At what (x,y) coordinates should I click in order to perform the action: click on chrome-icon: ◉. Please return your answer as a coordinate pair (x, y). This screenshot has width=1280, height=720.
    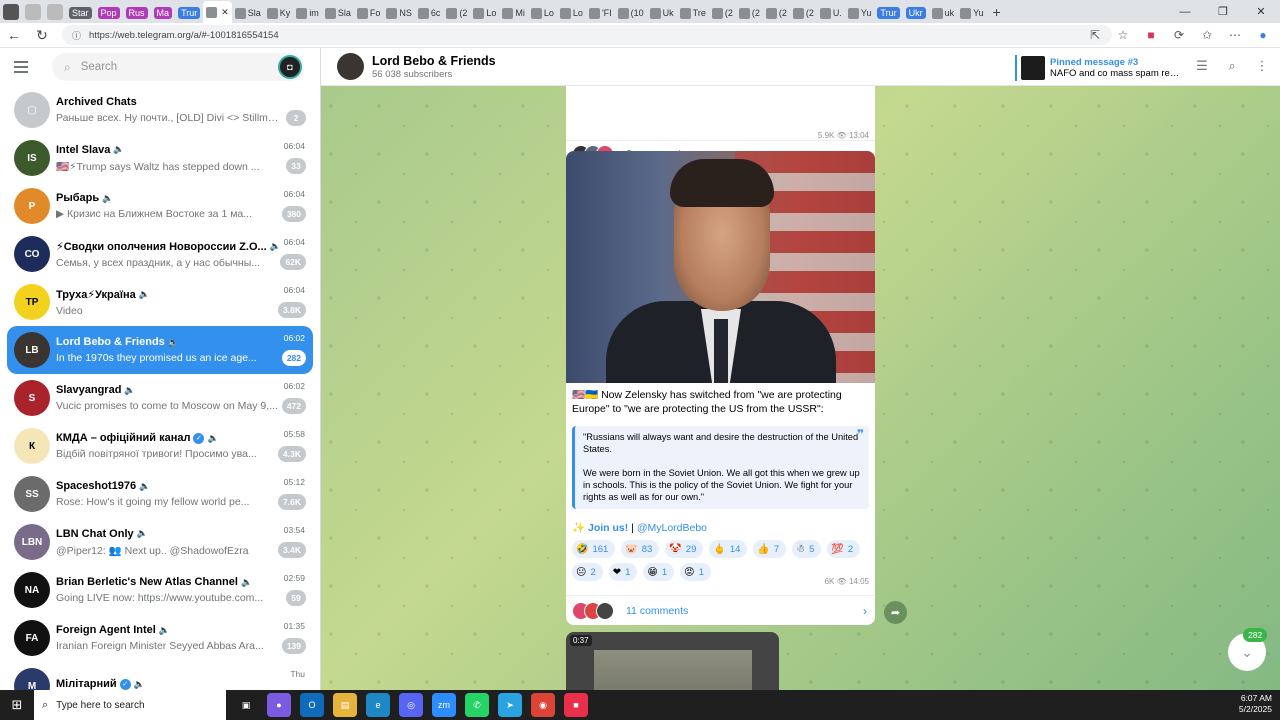
    Looking at the image, I should click on (543, 705).